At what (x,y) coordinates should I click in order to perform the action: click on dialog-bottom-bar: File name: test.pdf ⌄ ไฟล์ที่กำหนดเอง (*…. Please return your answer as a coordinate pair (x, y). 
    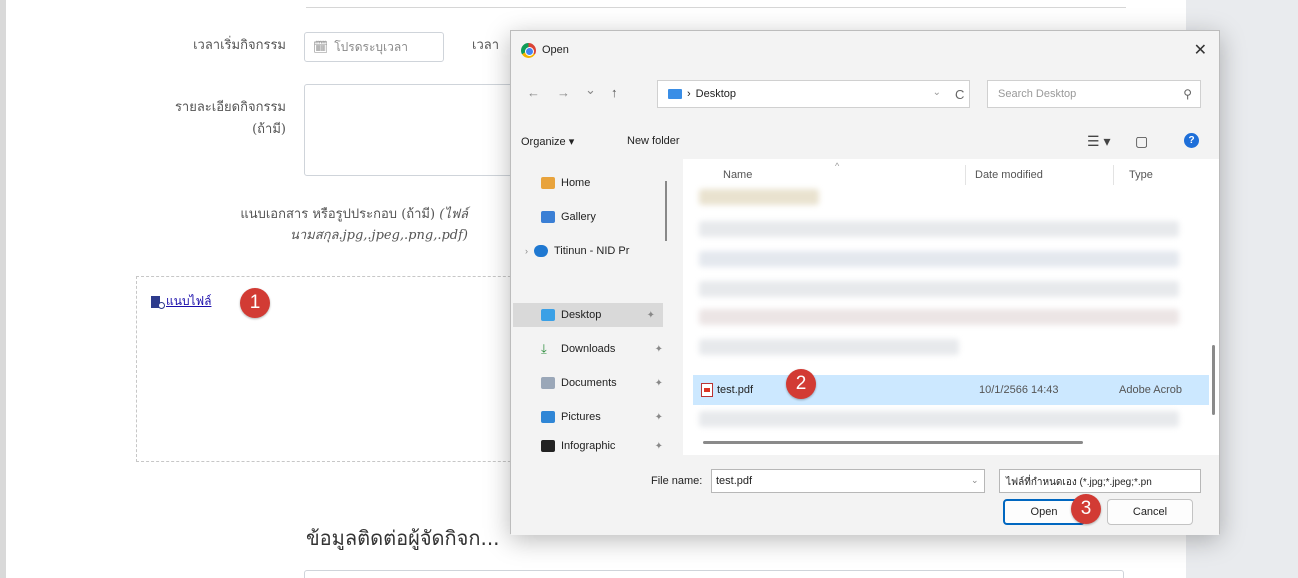
    Looking at the image, I should click on (865, 495).